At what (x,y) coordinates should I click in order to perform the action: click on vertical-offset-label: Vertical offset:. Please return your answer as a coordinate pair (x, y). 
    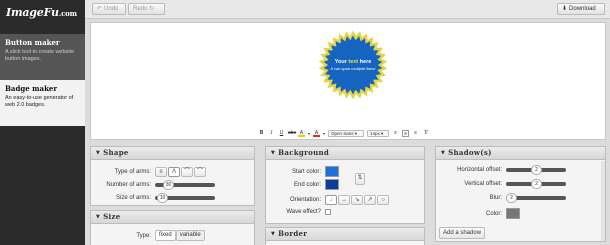
    Looking at the image, I should click on (483, 184).